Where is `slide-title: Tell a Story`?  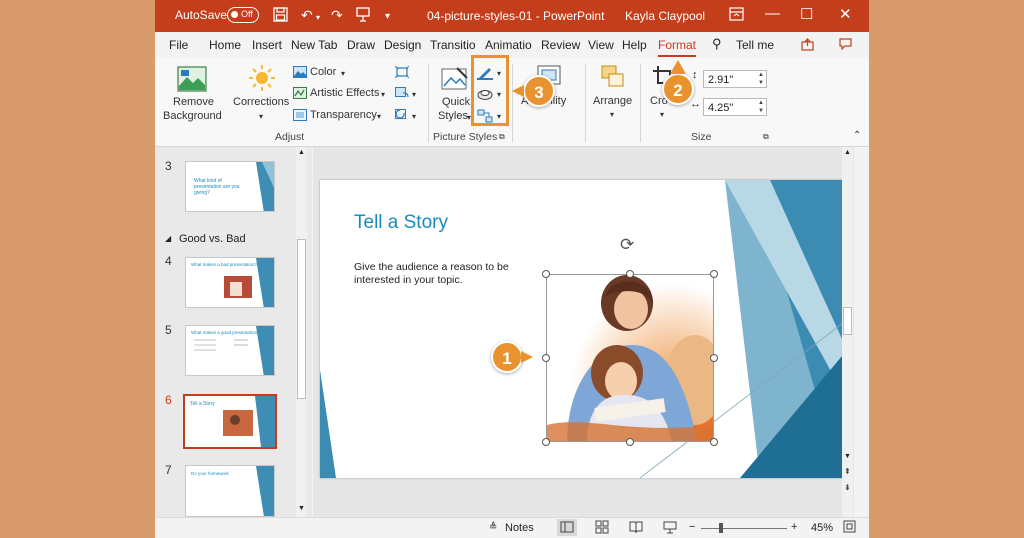 slide-title: Tell a Story is located at coordinates (401, 223).